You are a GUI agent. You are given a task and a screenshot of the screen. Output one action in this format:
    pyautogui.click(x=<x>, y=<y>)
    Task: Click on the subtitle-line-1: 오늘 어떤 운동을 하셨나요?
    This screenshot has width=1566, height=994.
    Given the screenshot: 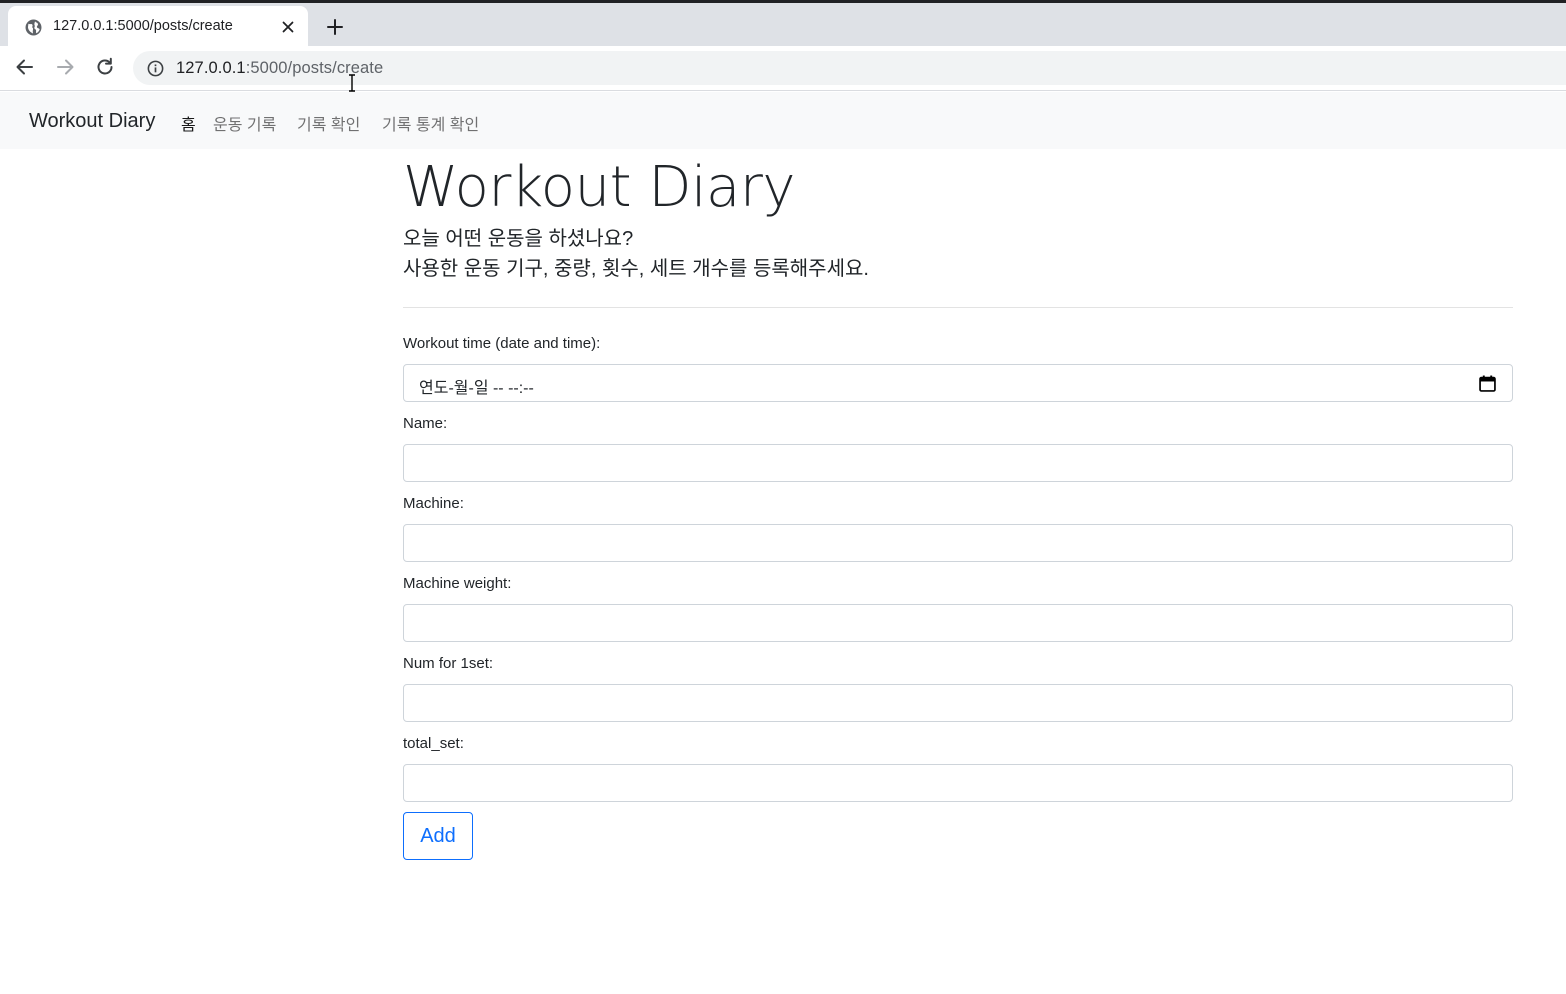 What is the action you would take?
    pyautogui.click(x=518, y=239)
    